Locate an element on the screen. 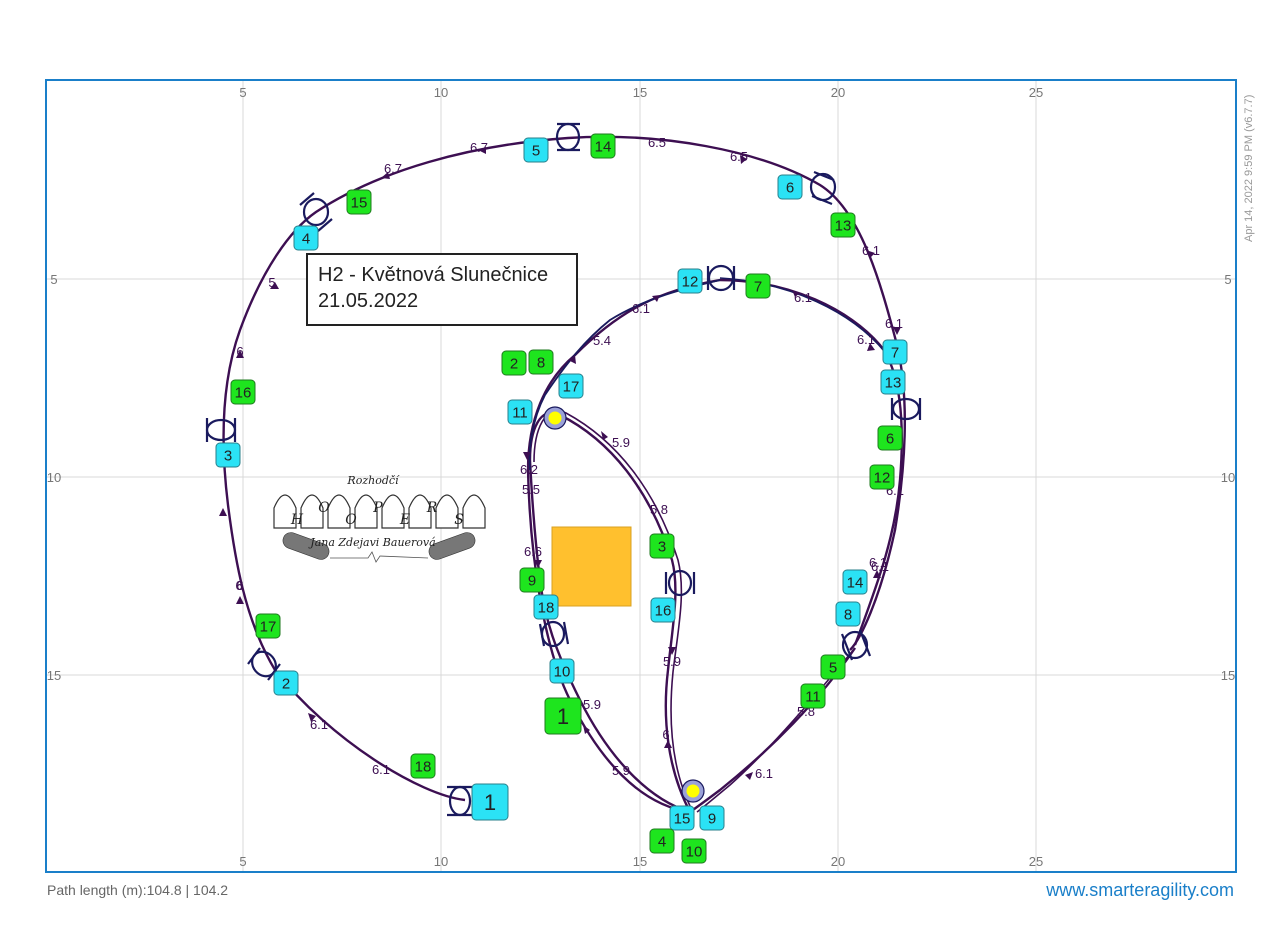 The image size is (1280, 938). judge-letter: E is located at coordinates (404, 520).